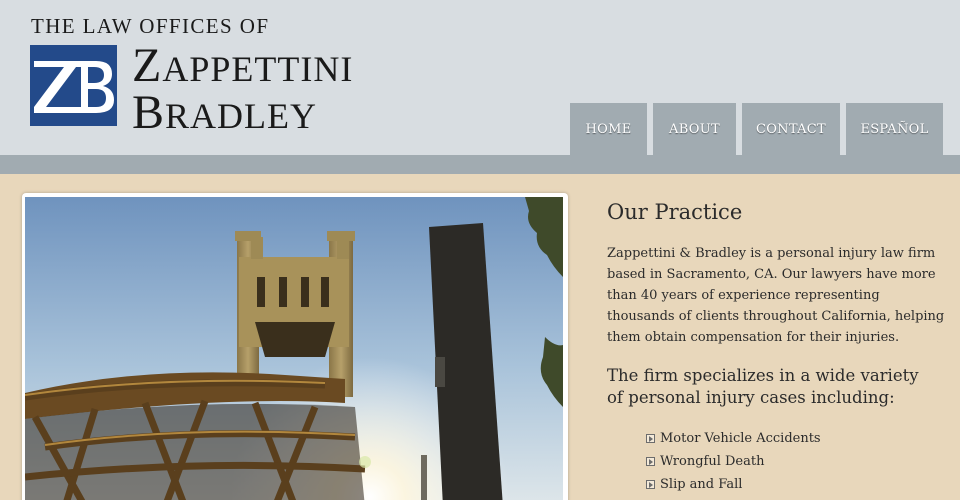 The image size is (960, 500). I want to click on case-label: Motor Vehicle Accidents, so click(740, 438).